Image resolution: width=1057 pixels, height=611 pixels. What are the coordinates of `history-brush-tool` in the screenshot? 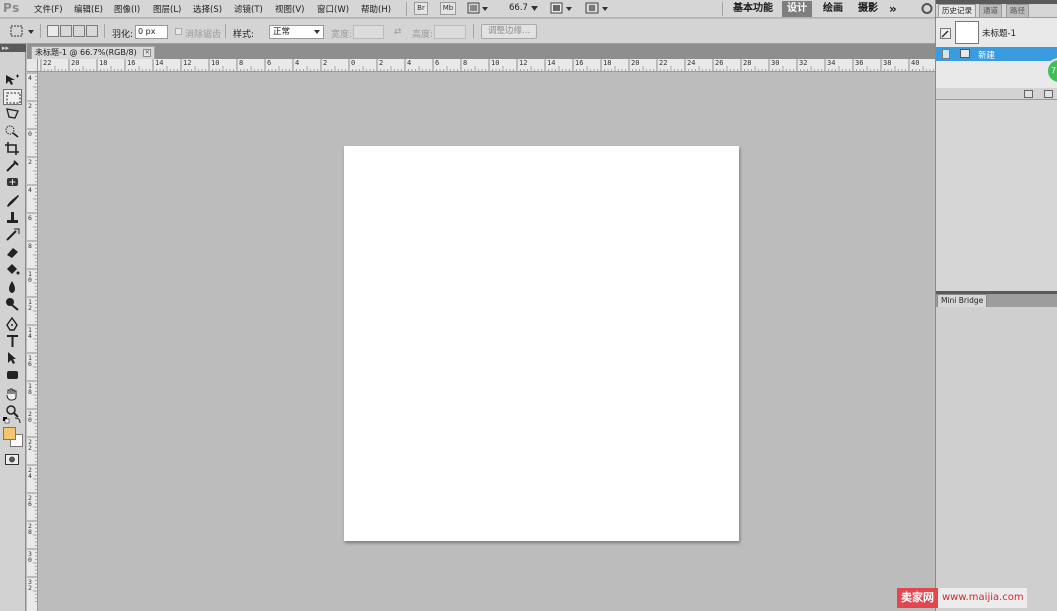 It's located at (12, 234).